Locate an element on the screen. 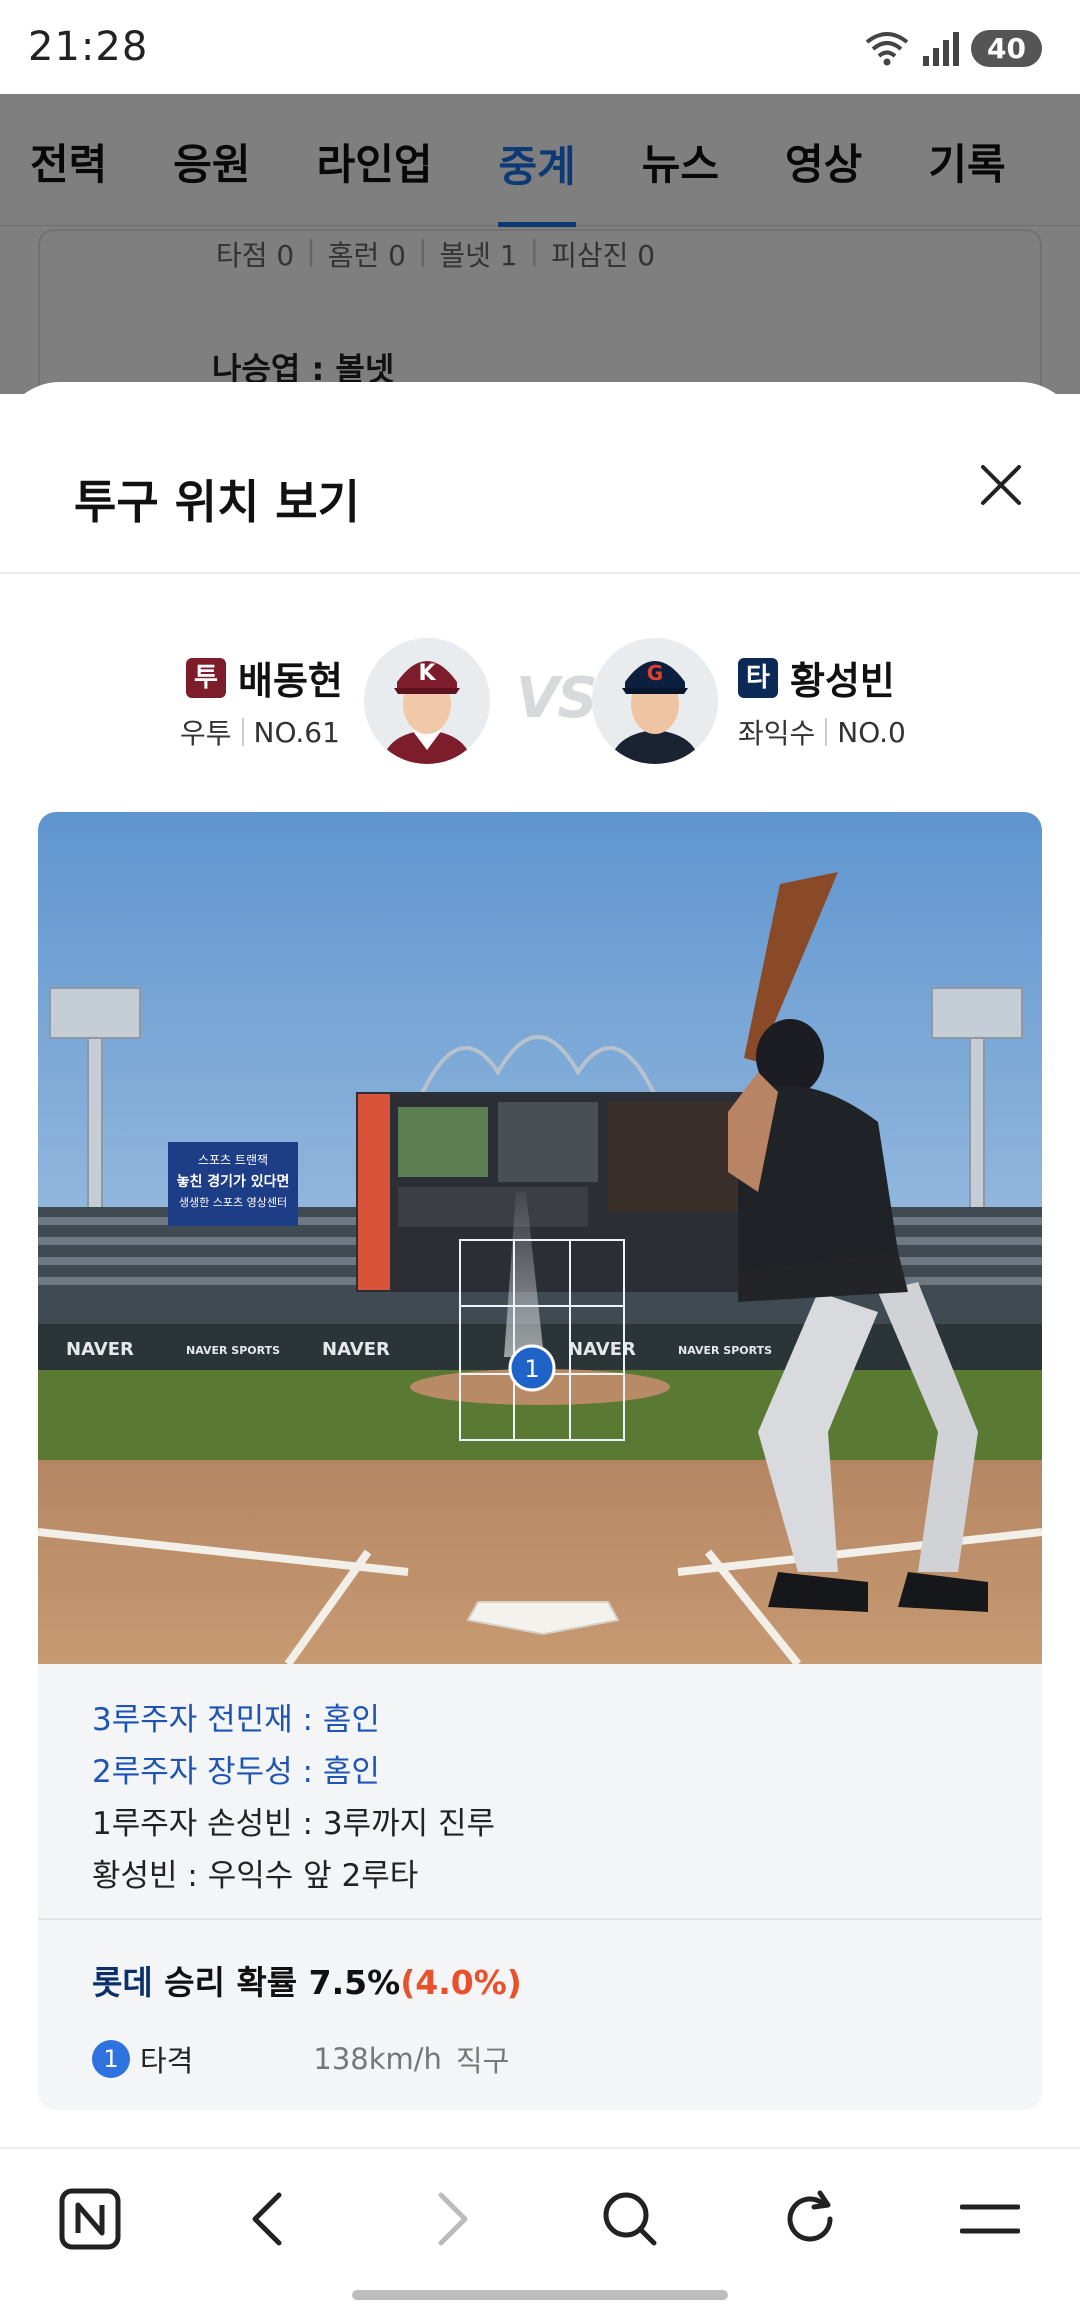 The height and width of the screenshot is (2316, 1080). play-line: 1루주자 손성빈 : 3루까지 진루 is located at coordinates (294, 1824).